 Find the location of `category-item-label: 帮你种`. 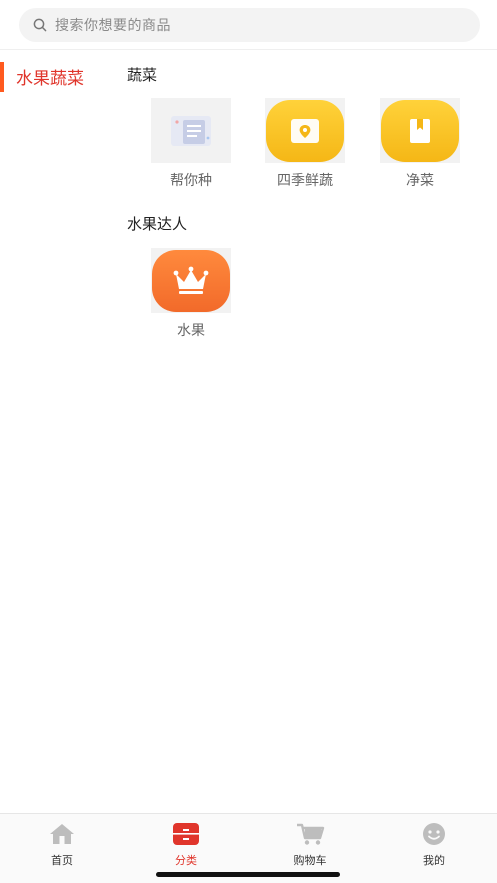

category-item-label: 帮你种 is located at coordinates (191, 181).